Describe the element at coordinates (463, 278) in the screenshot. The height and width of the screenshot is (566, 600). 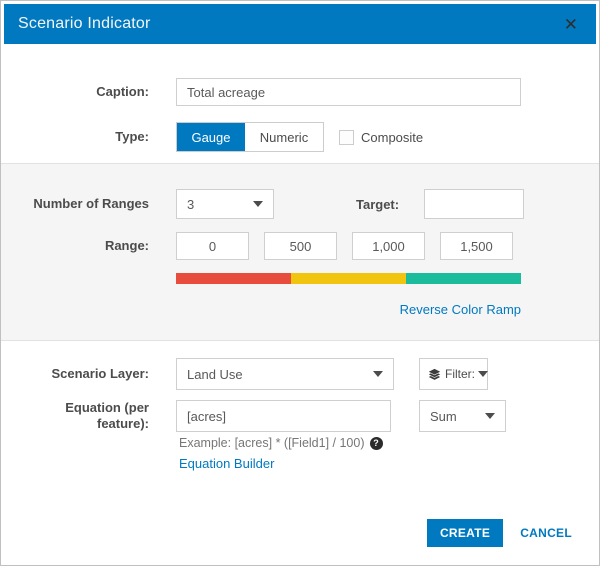
I see `ramp-segment-green` at that location.